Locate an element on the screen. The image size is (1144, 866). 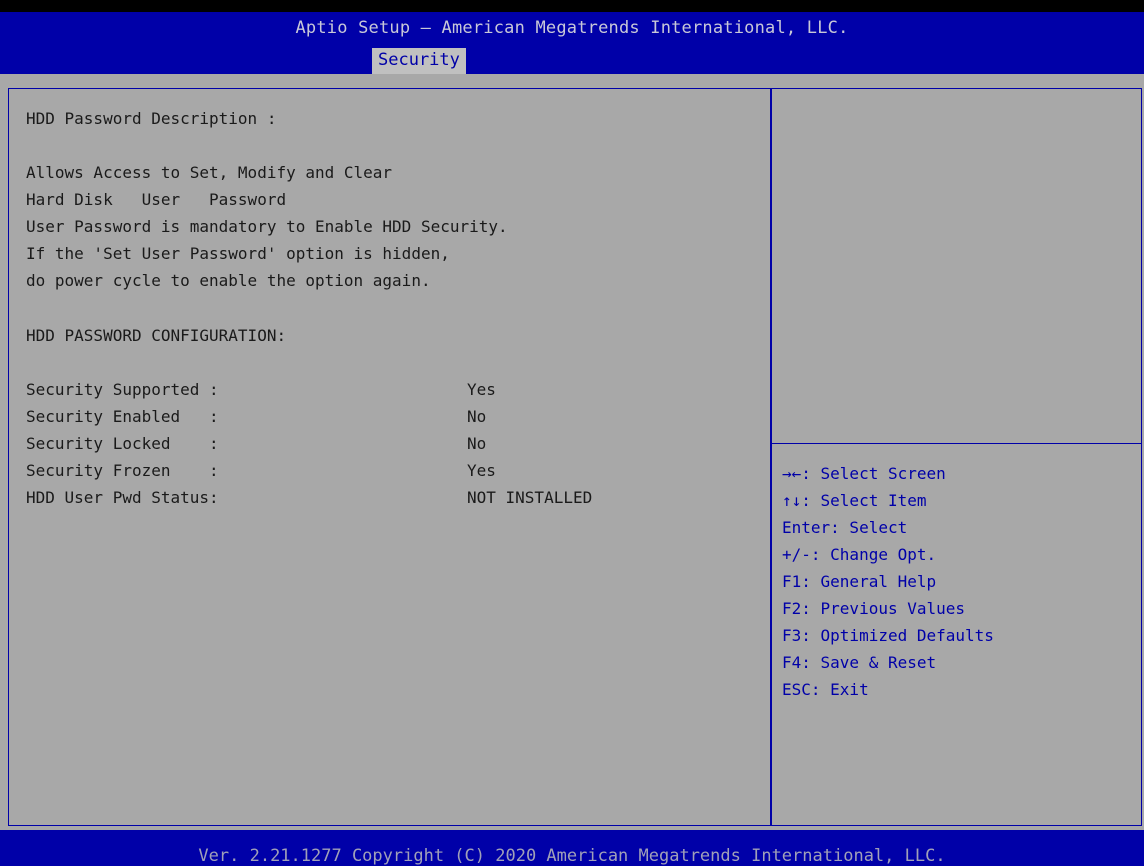
help-item-enter: Enter: Select is located at coordinates (845, 527).